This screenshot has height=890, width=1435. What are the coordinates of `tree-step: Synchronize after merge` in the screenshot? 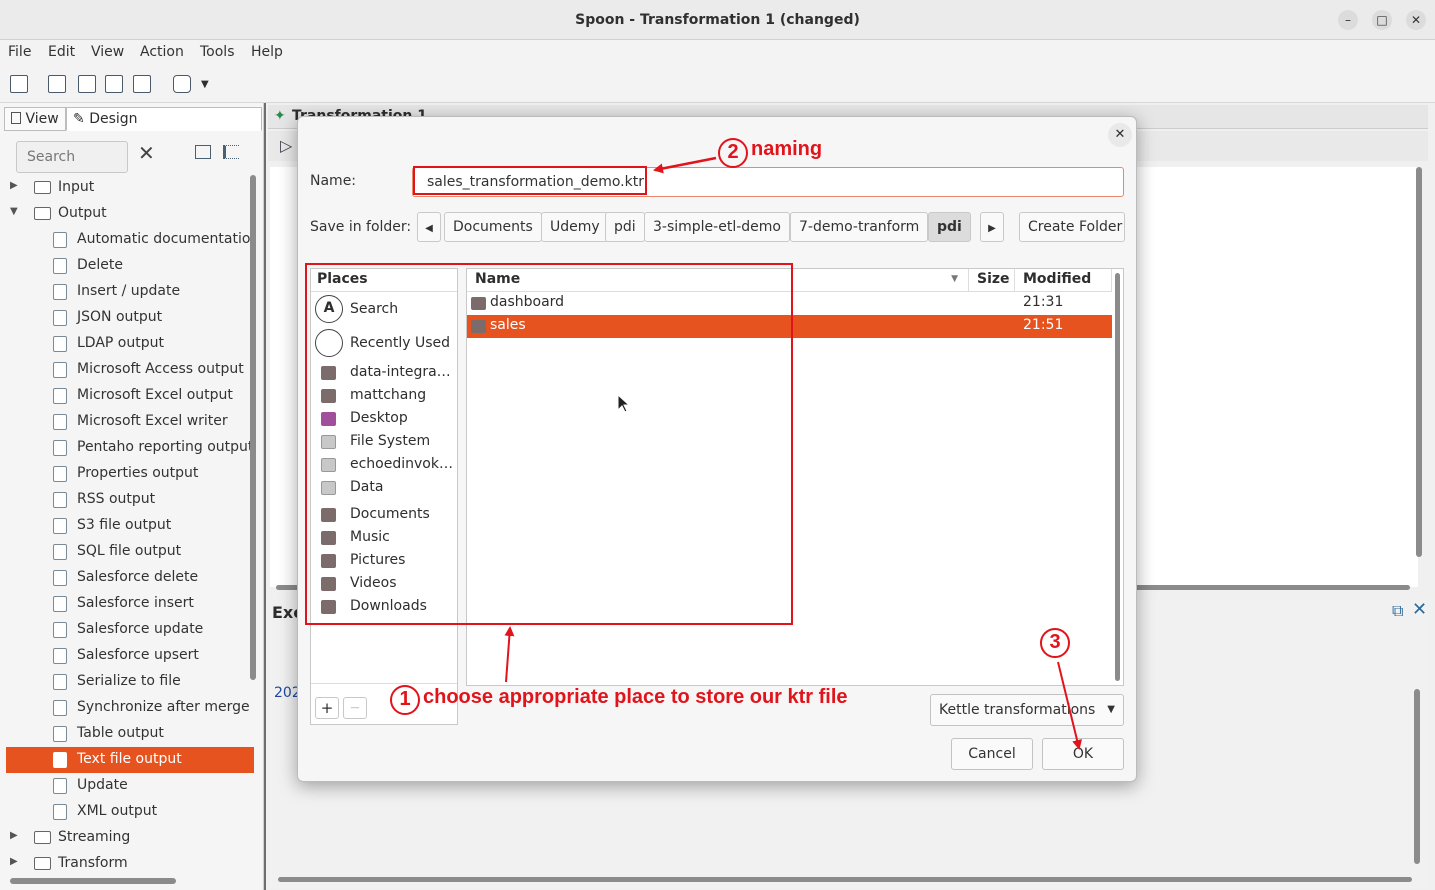 It's located at (130, 708).